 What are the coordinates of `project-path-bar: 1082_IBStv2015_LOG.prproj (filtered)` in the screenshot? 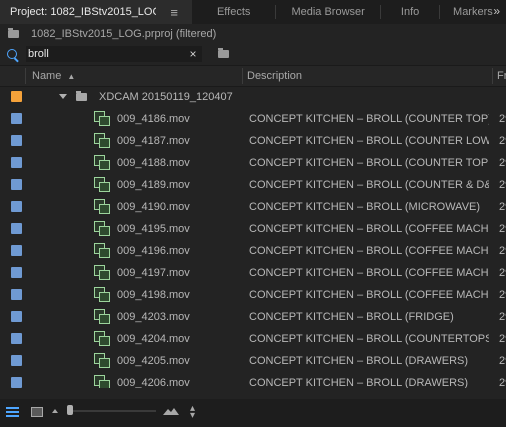 It's located at (253, 34).